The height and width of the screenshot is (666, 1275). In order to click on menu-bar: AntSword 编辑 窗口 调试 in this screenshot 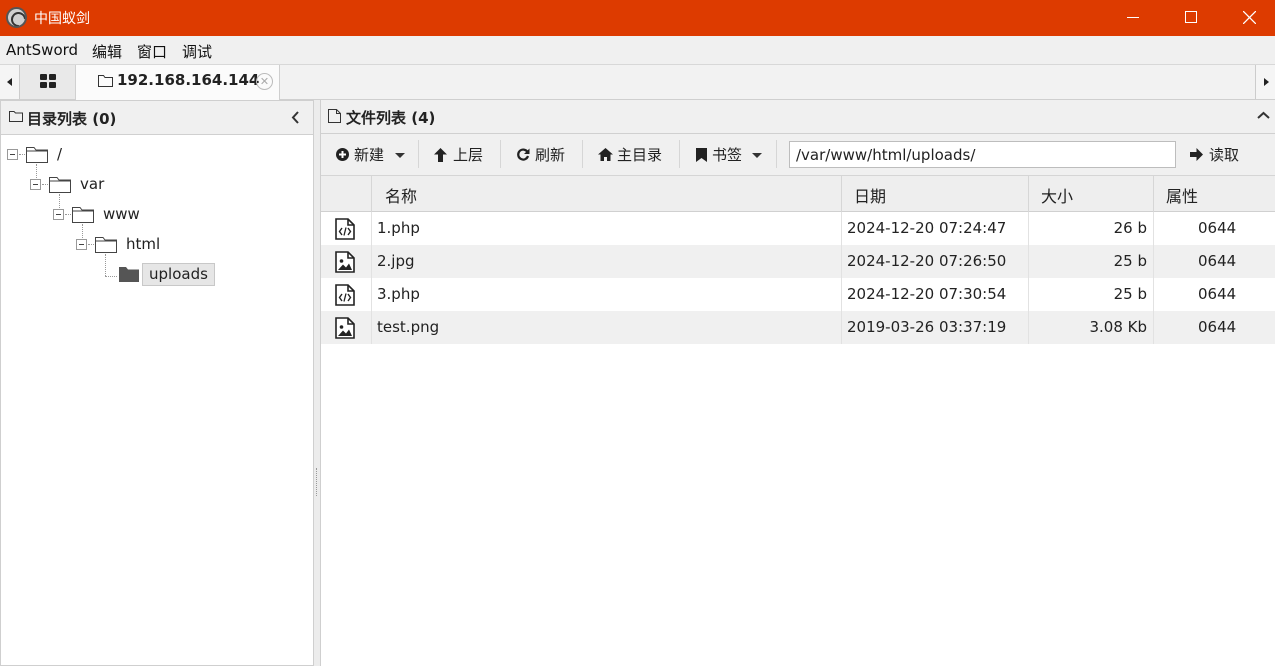, I will do `click(637, 50)`.